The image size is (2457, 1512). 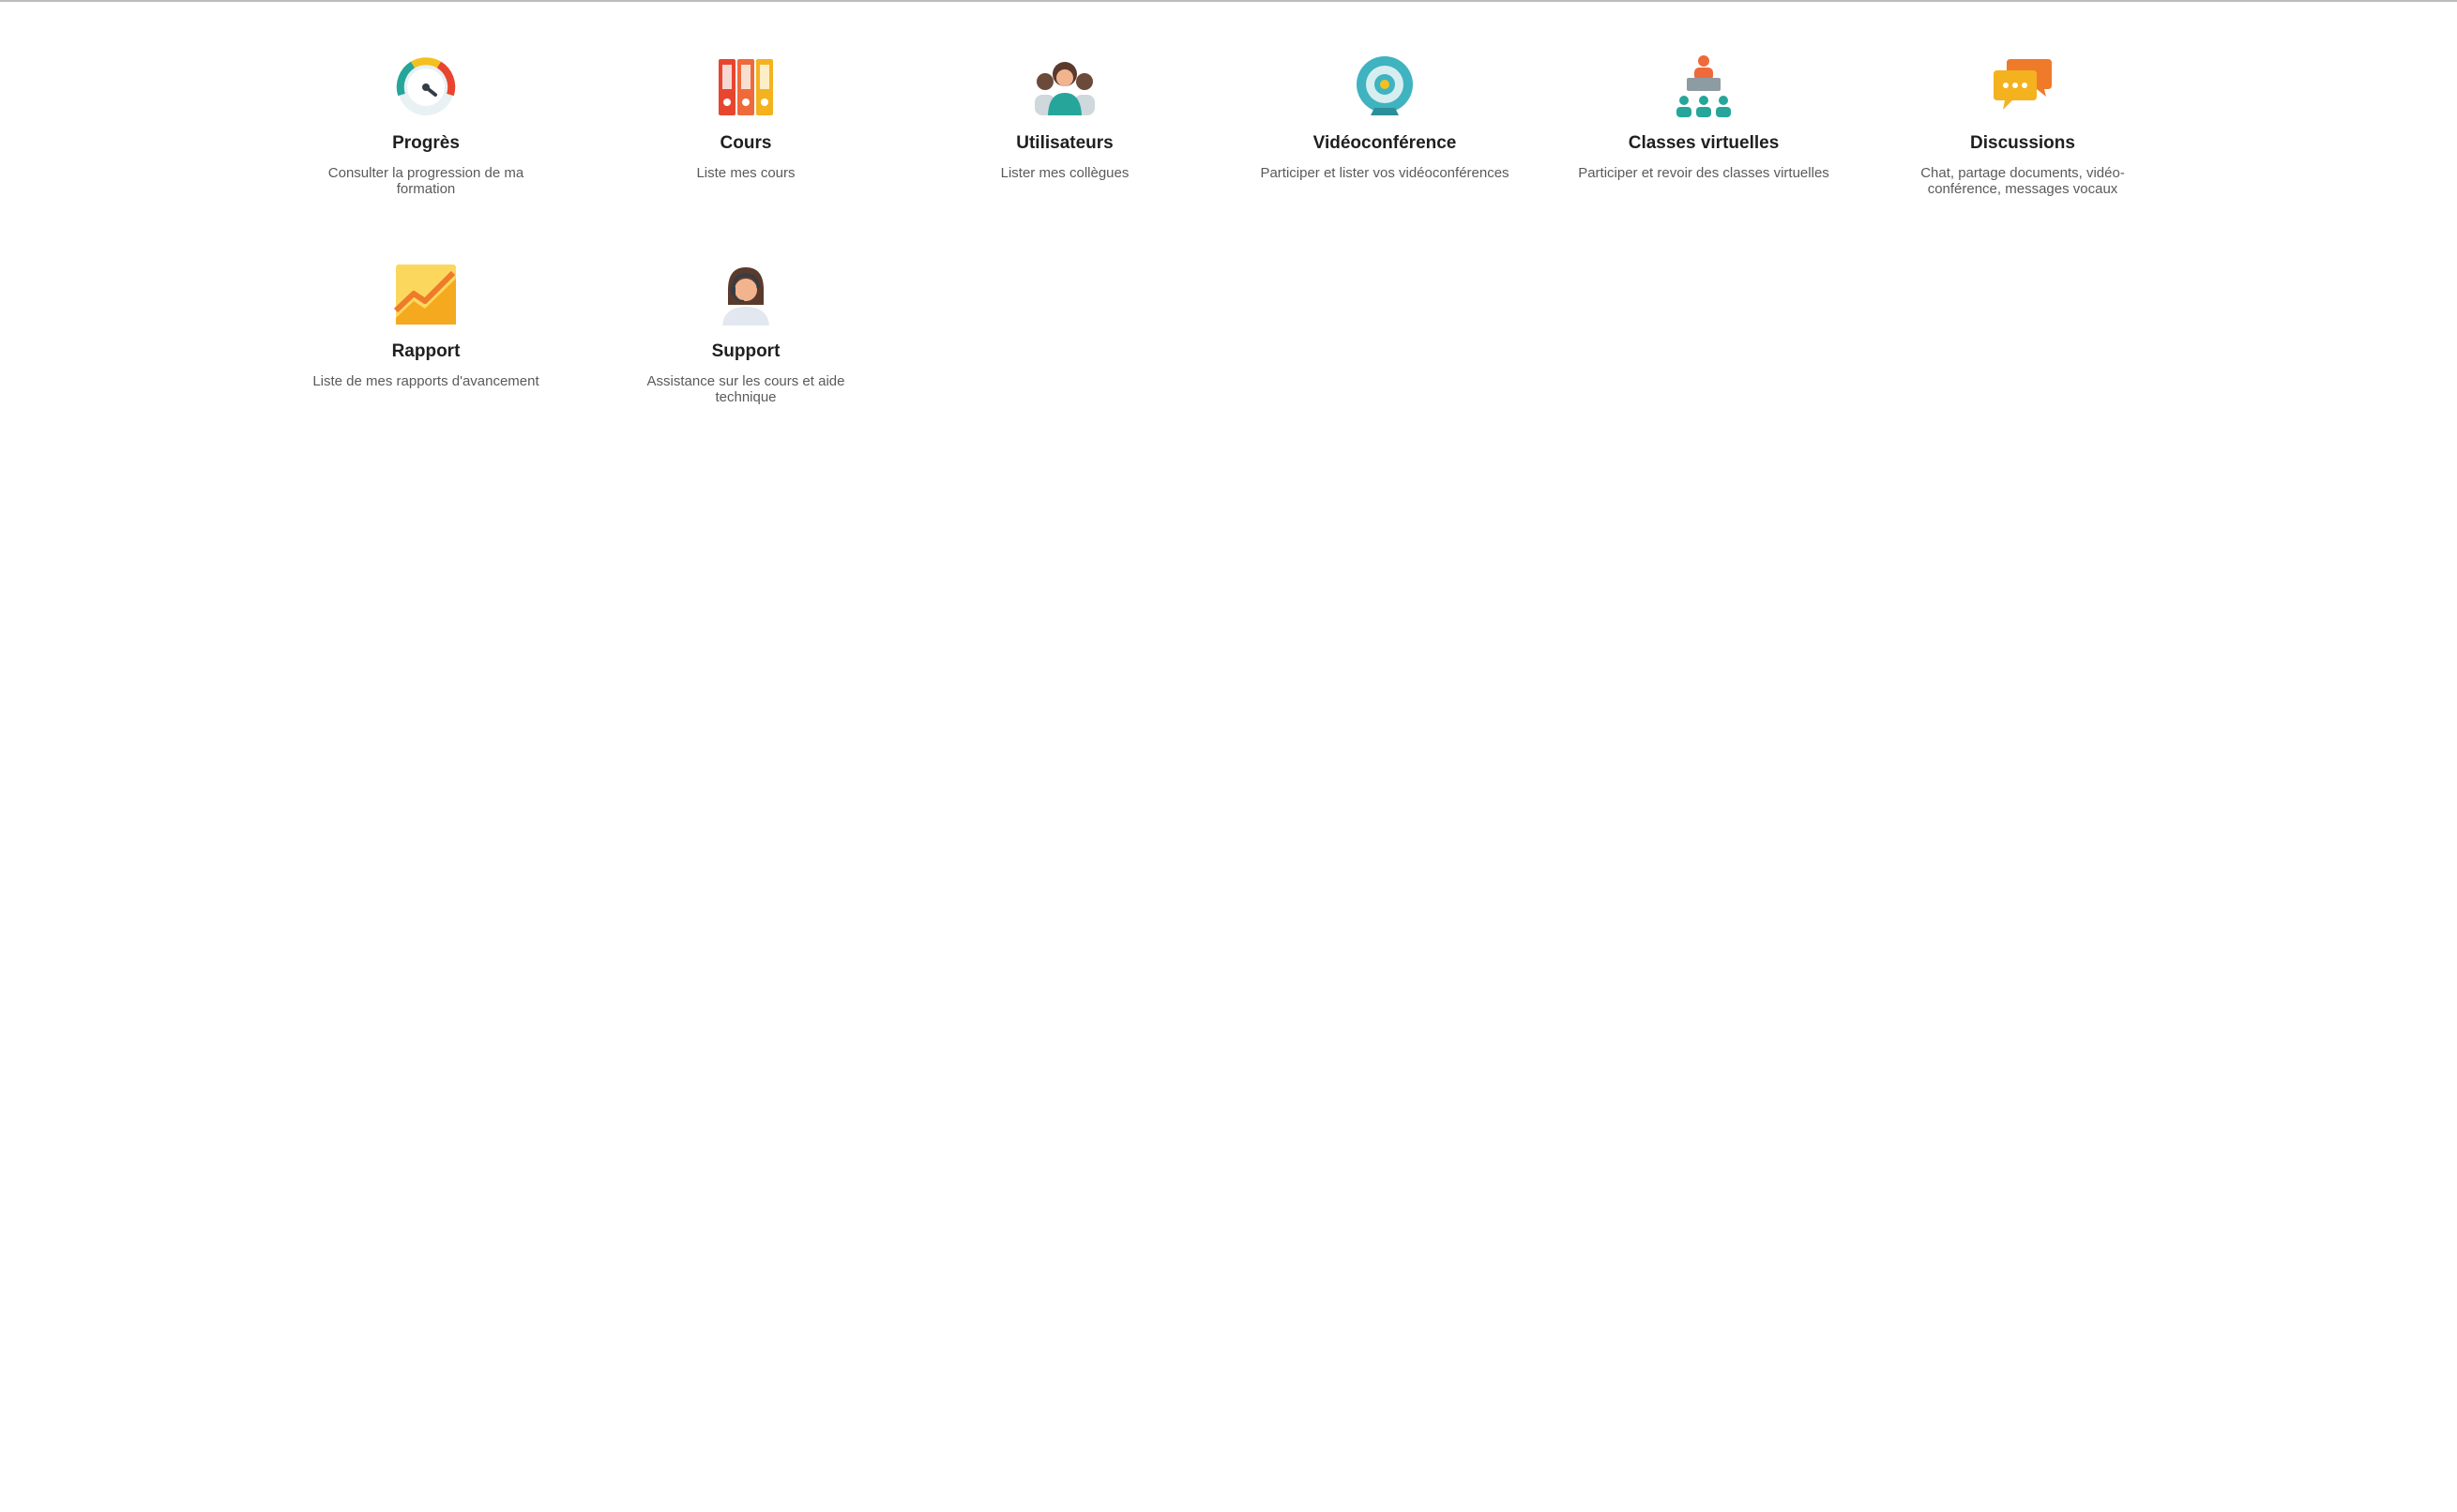 I want to click on tile-description: Lister mes collègues, so click(x=1065, y=173).